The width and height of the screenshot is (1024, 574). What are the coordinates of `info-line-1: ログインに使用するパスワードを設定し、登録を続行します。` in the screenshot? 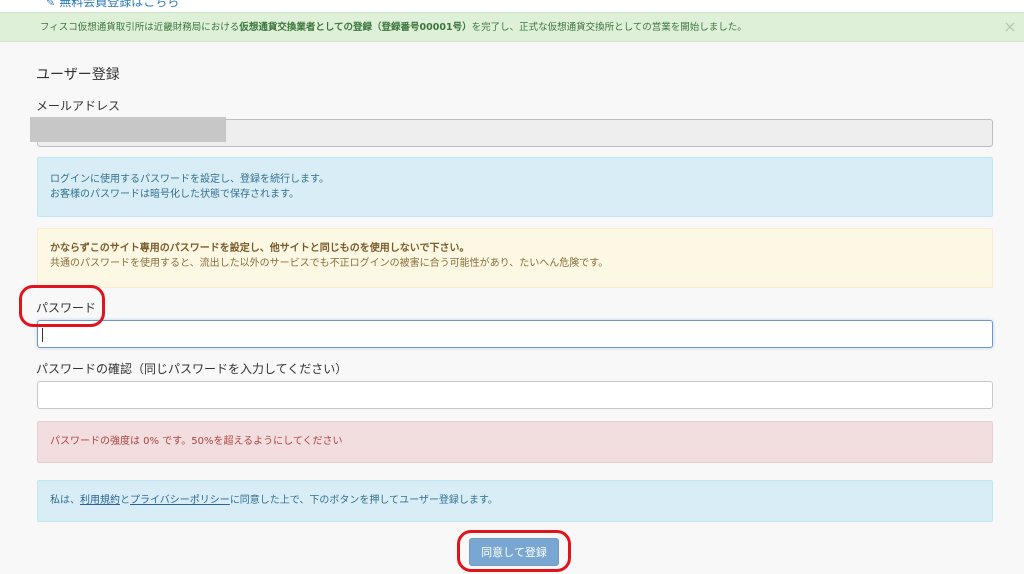 It's located at (189, 179).